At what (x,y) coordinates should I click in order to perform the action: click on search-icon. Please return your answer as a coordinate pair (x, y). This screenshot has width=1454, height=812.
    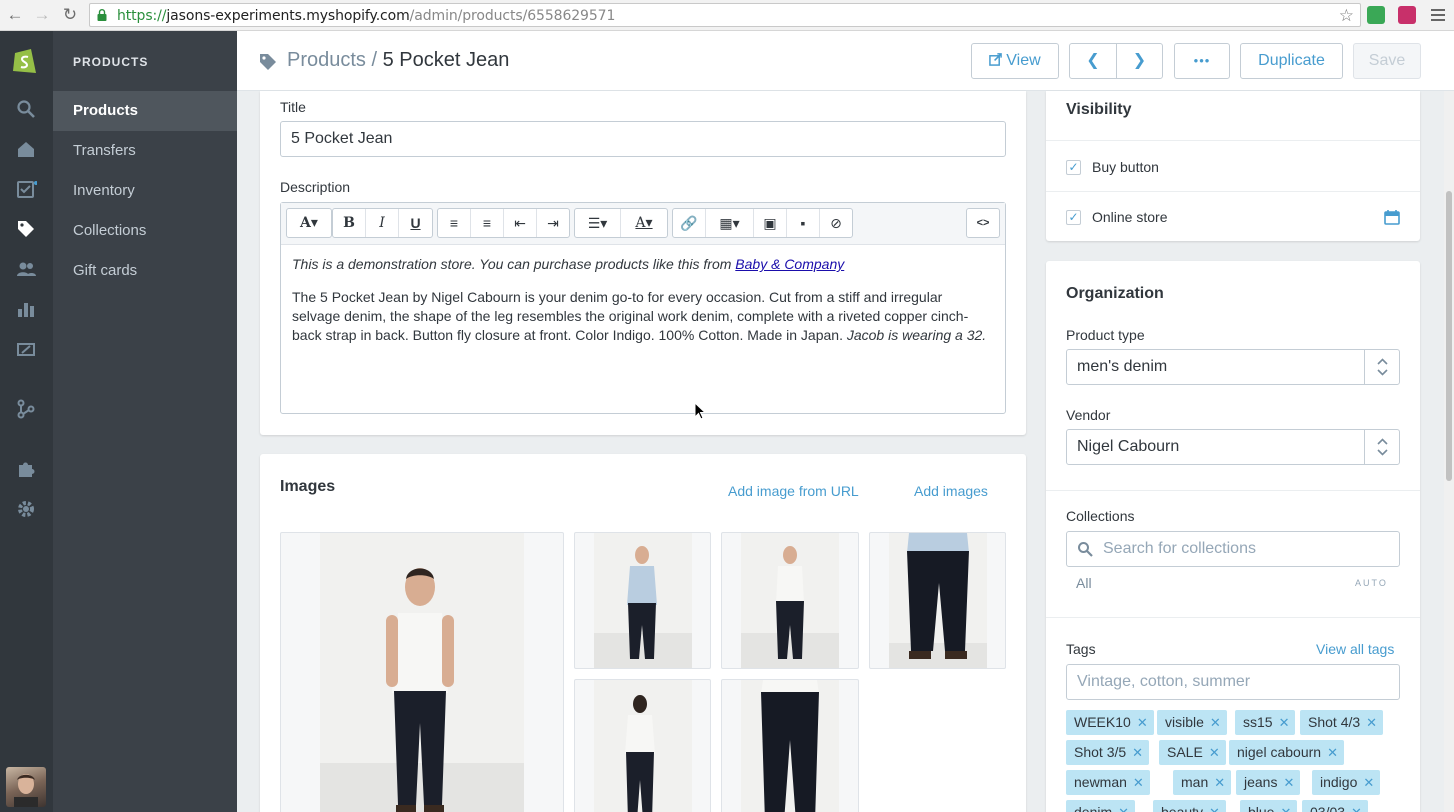
    Looking at the image, I should click on (26, 109).